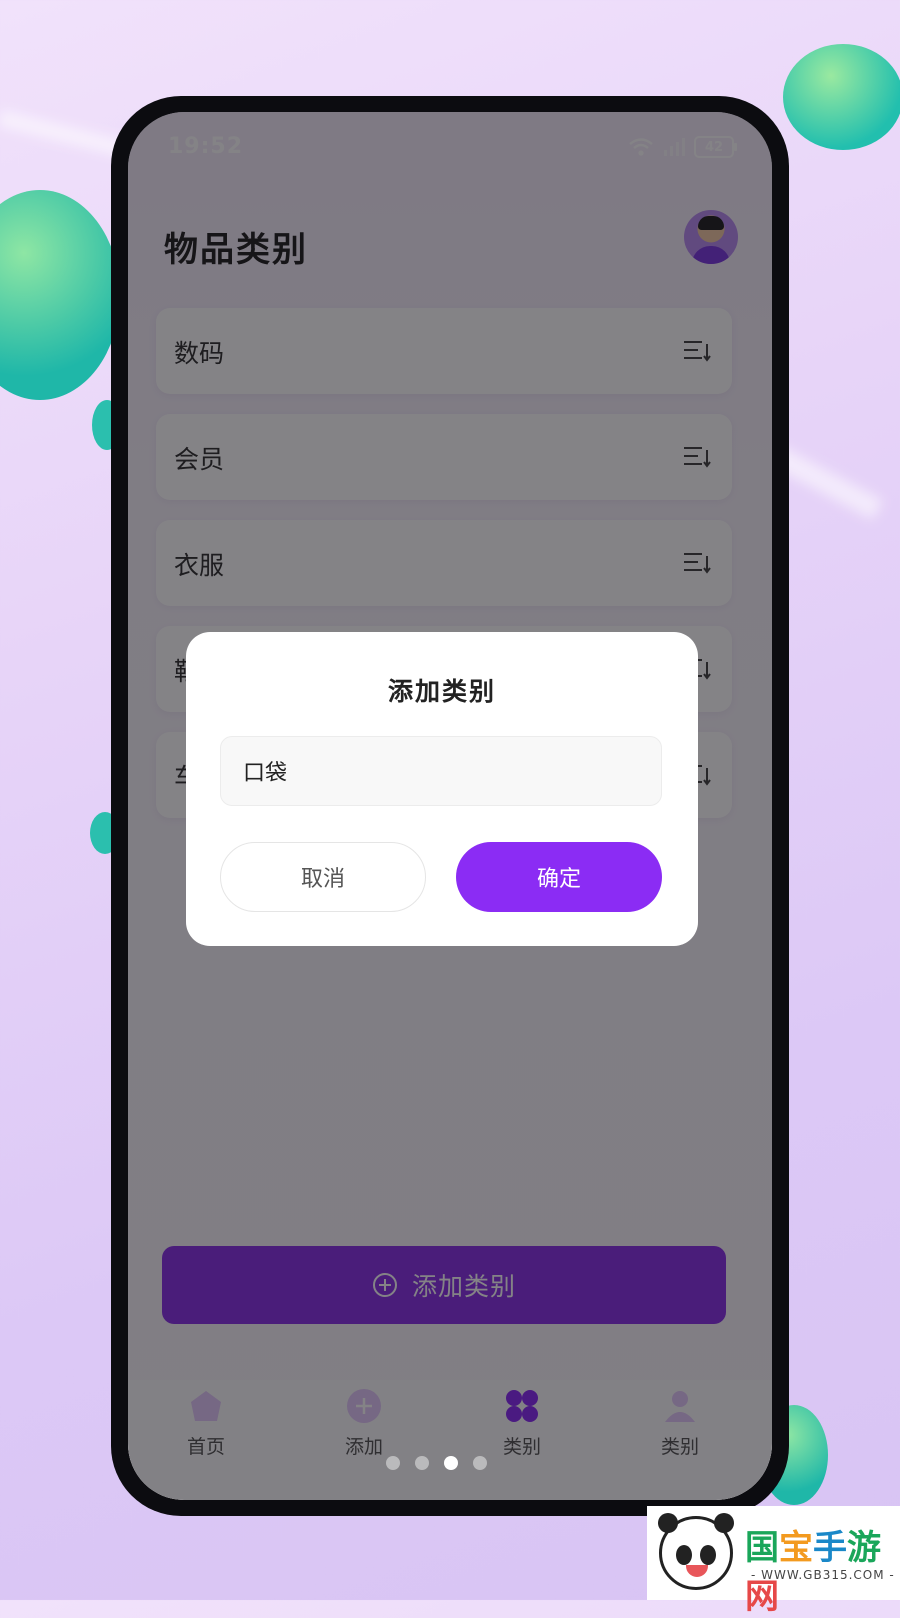  I want to click on watermark-char: 游, so click(864, 1548).